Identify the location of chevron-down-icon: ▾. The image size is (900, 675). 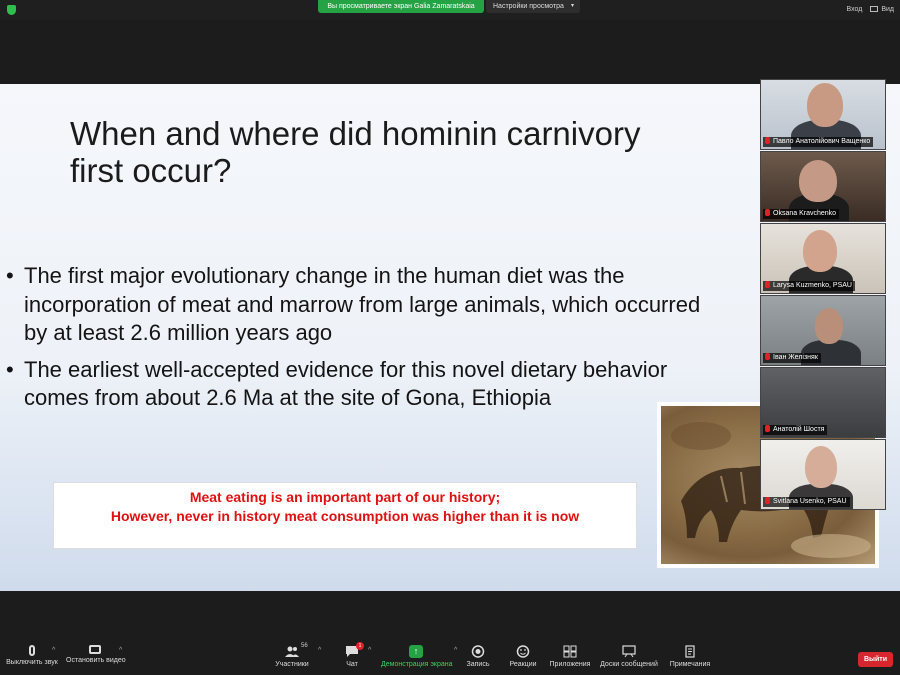
(572, 6).